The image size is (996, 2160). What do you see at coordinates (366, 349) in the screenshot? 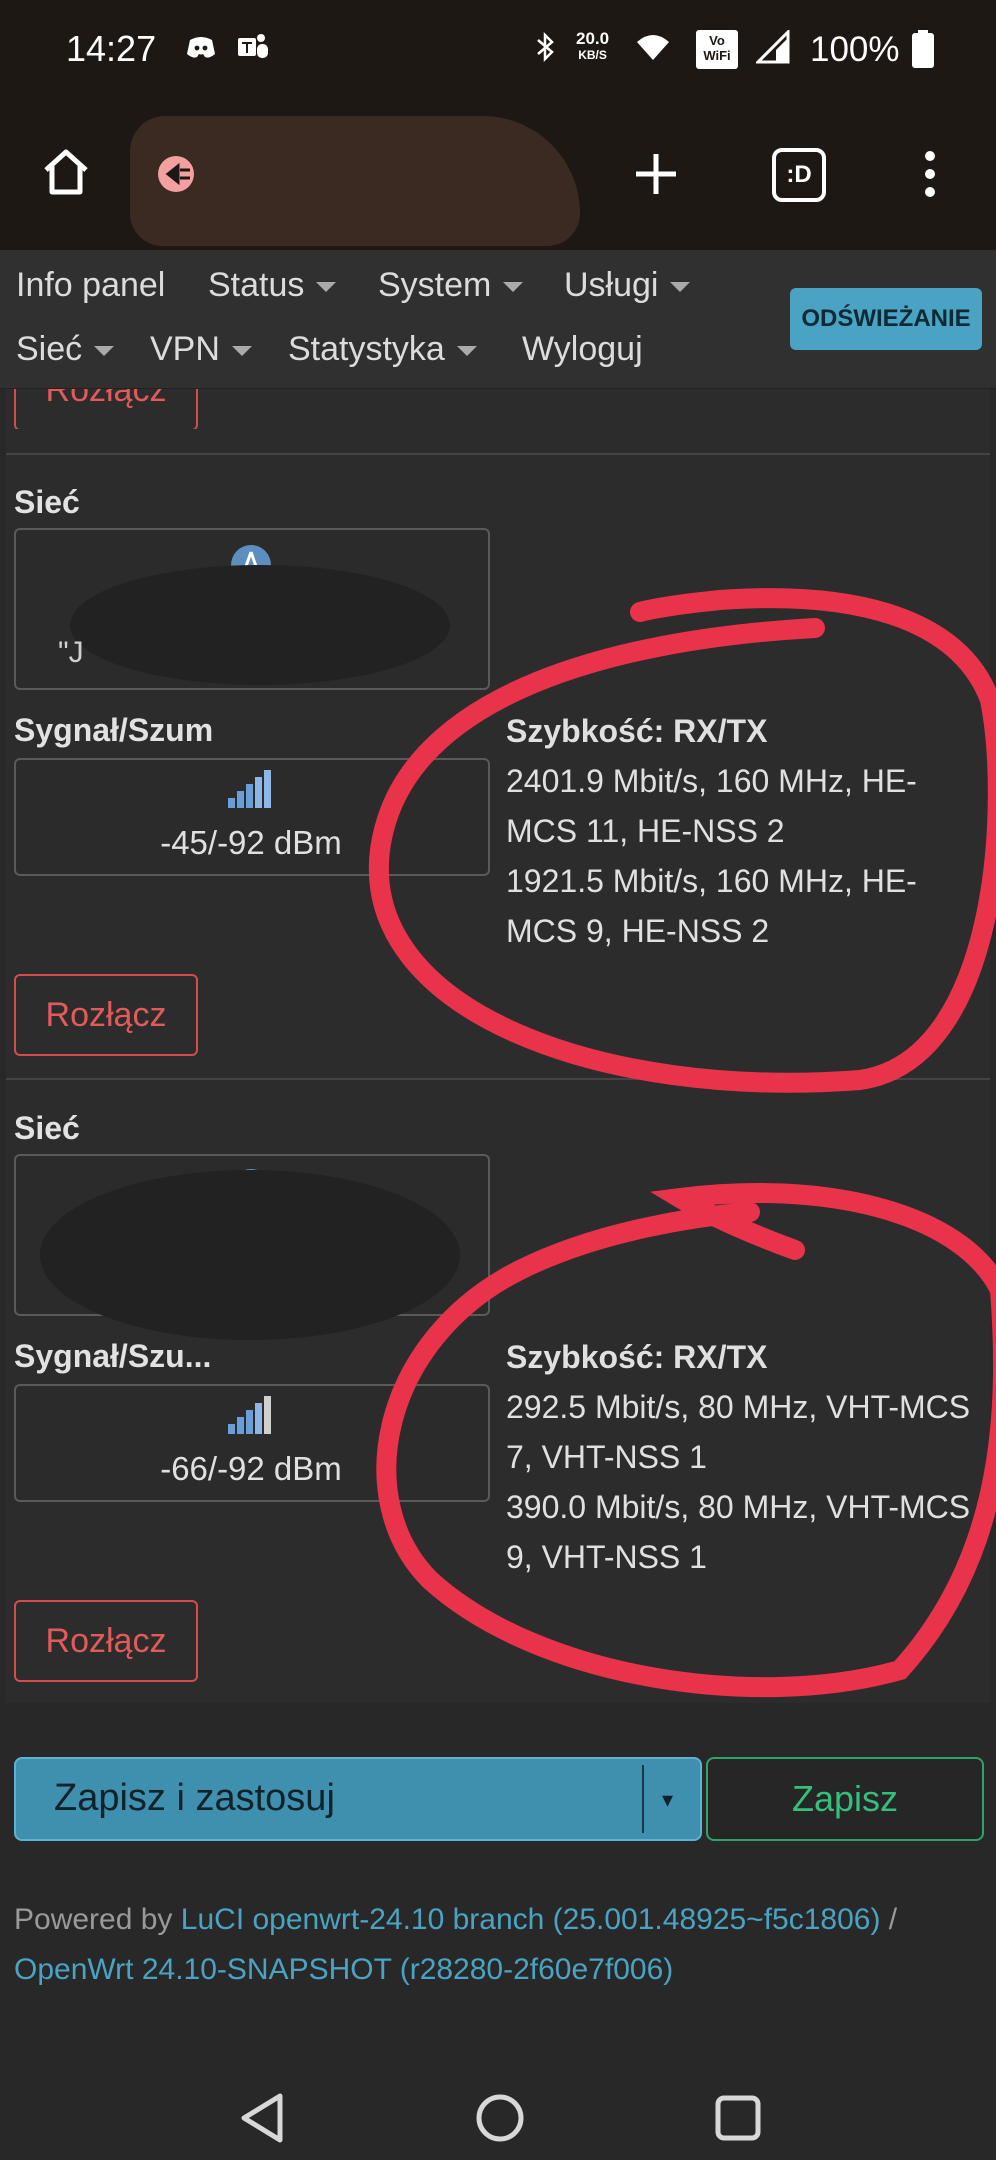
I see `menu-label: Statystyka` at bounding box center [366, 349].